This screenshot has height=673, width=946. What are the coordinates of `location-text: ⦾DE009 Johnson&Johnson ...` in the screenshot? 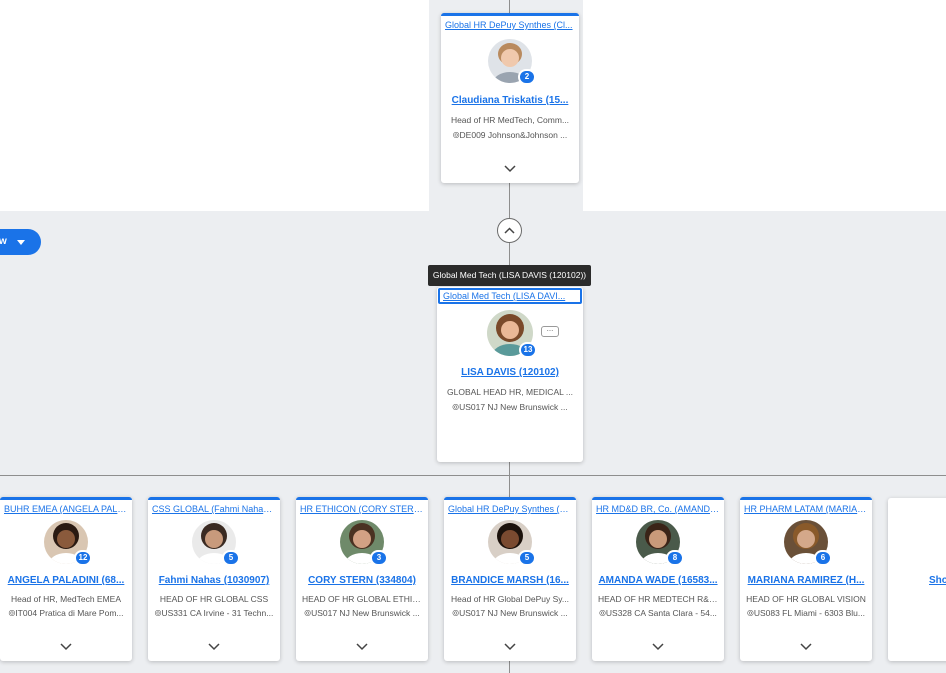 It's located at (510, 135).